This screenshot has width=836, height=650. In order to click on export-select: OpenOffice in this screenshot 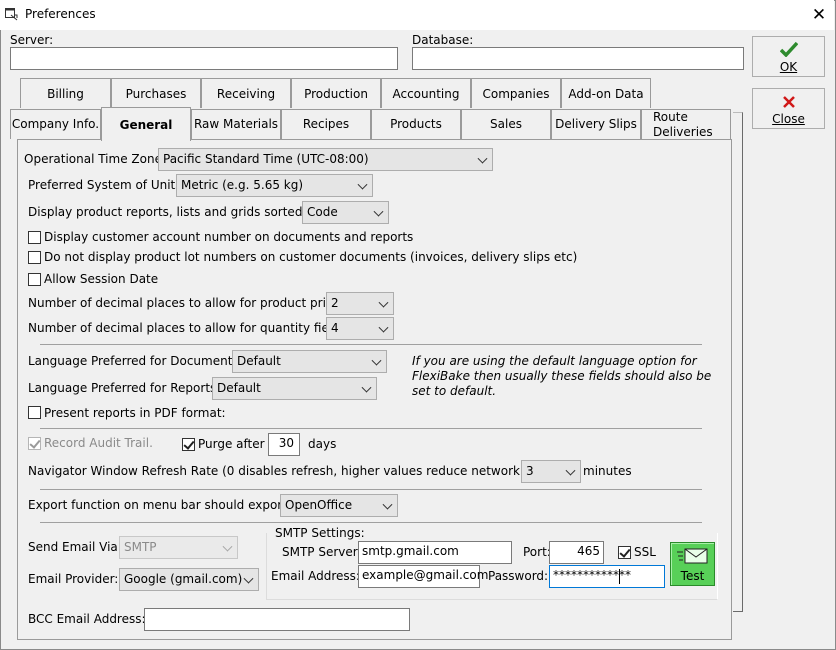, I will do `click(339, 505)`.